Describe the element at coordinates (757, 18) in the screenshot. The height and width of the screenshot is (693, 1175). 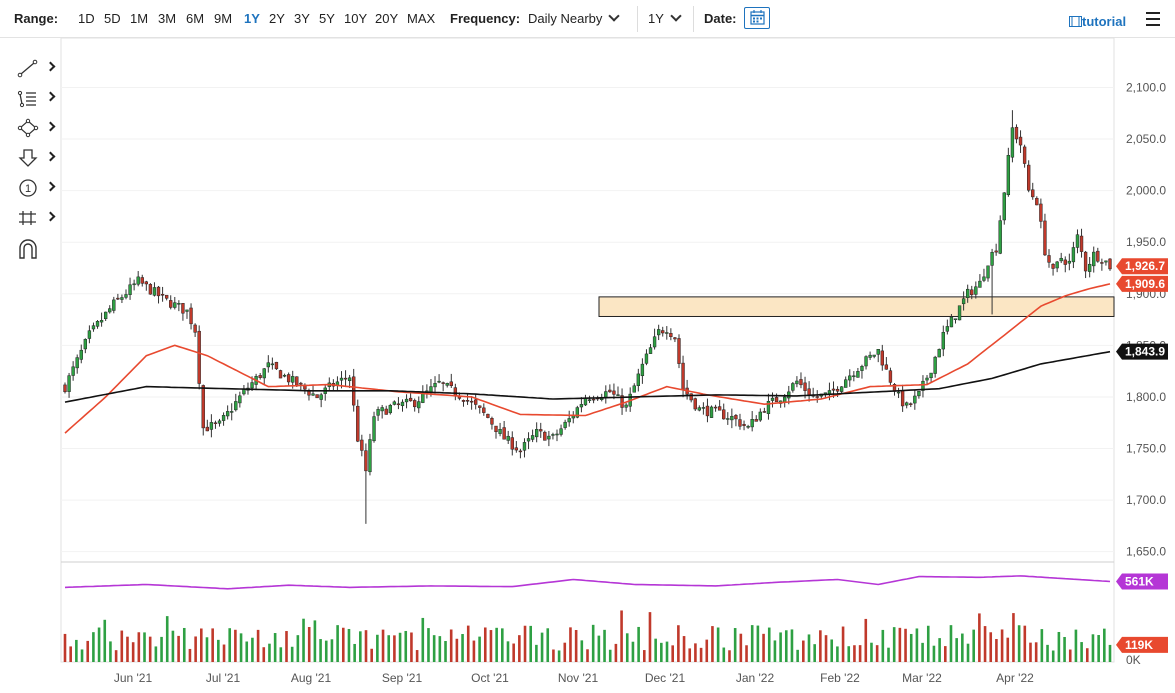
I see `date-picker-button` at that location.